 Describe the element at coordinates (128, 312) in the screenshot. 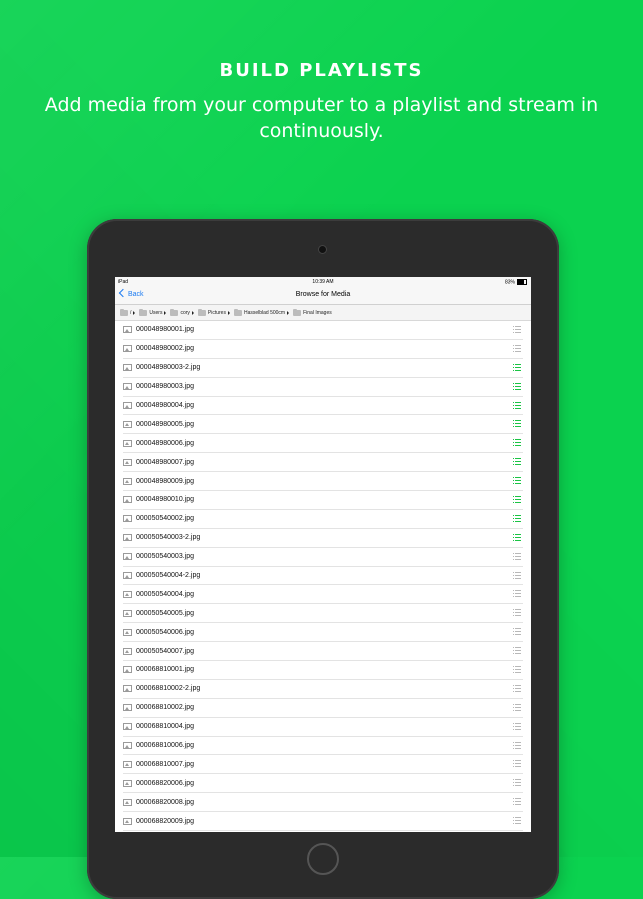

I see `breadcrumb-item: /` at that location.